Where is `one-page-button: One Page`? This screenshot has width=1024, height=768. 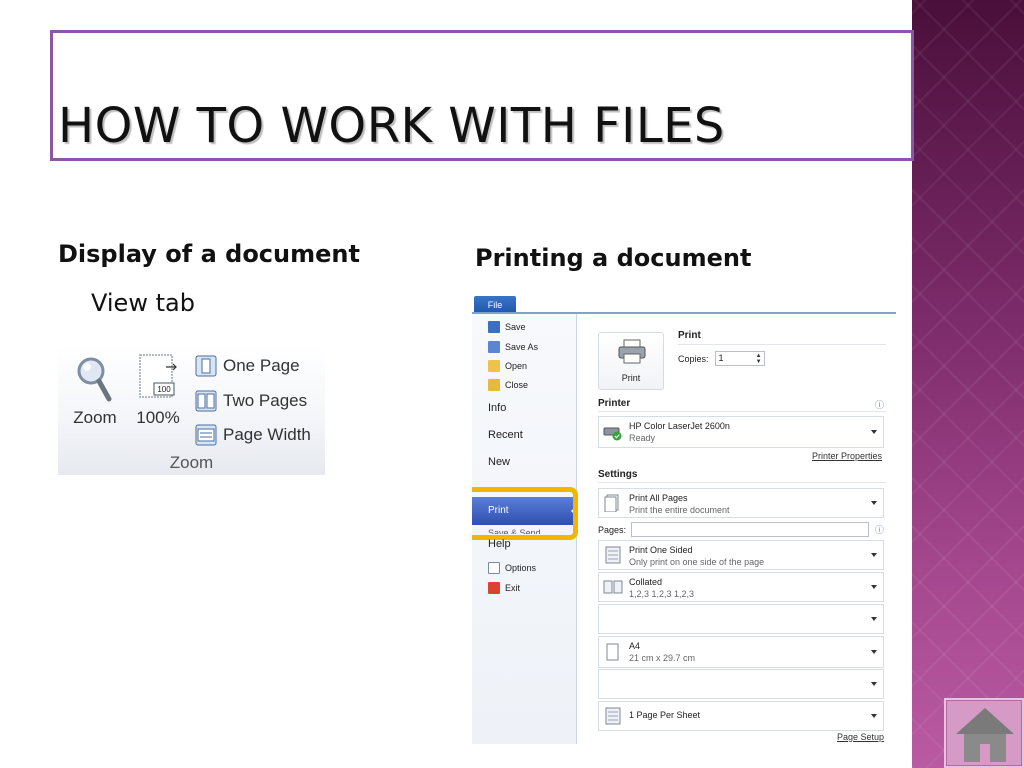
one-page-button: One Page is located at coordinates (247, 366).